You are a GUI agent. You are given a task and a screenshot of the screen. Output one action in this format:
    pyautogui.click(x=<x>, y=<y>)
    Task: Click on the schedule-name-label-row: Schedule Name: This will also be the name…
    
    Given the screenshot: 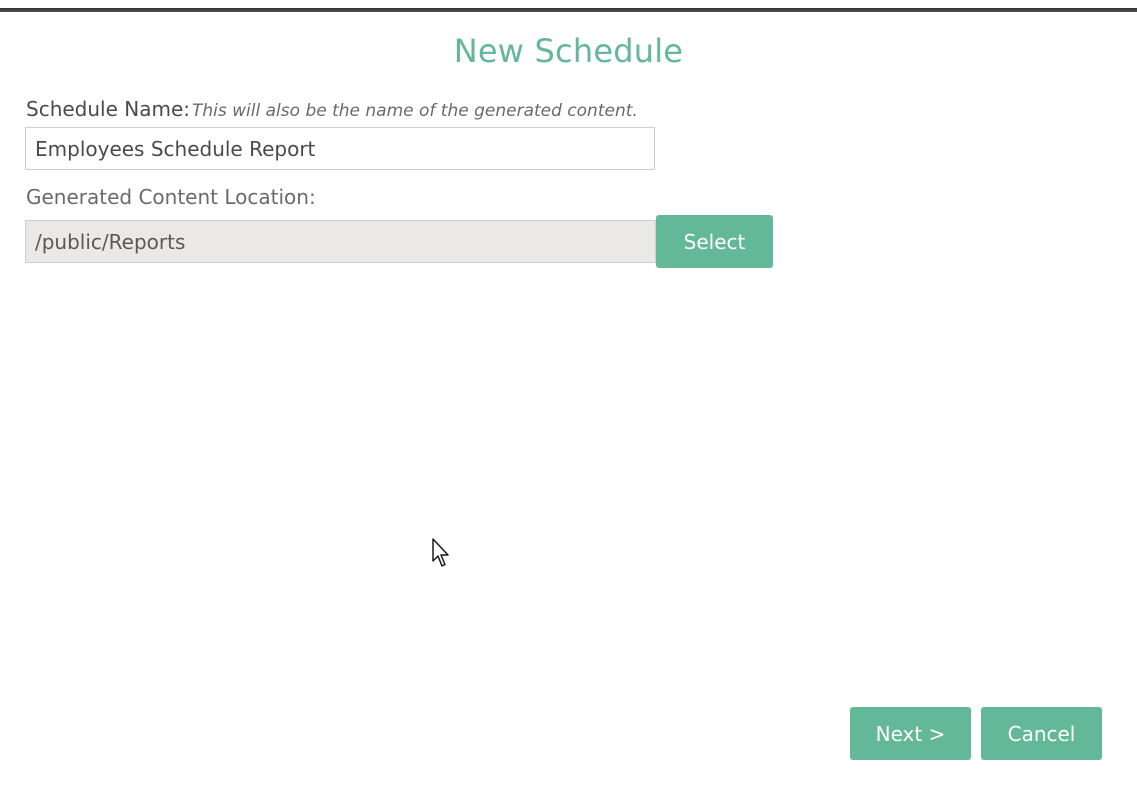 What is the action you would take?
    pyautogui.click(x=332, y=109)
    